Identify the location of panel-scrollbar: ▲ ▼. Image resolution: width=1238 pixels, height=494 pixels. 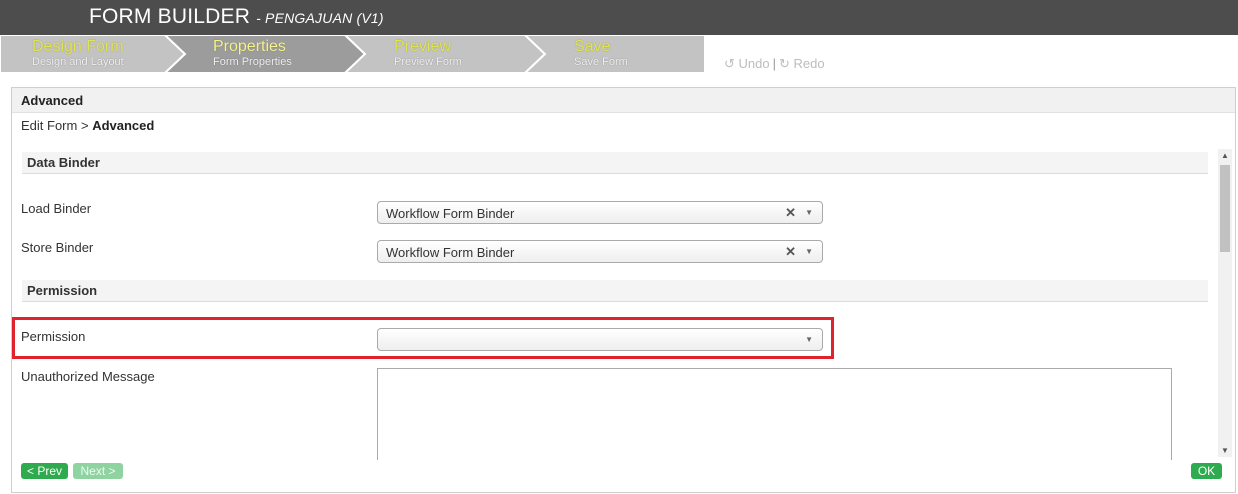
(1225, 303).